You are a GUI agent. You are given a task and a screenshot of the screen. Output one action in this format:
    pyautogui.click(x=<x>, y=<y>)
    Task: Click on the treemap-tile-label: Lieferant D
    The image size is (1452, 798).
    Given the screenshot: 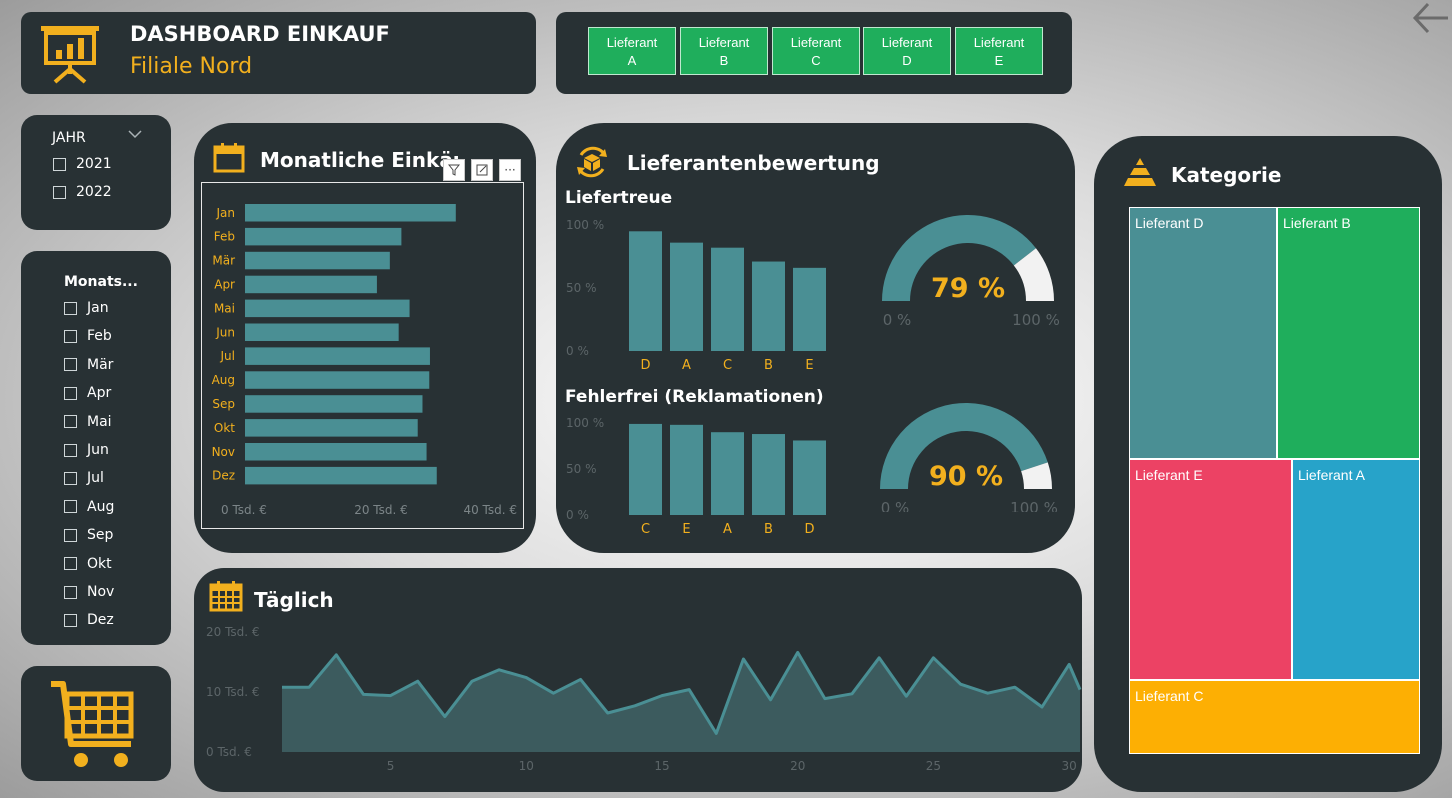 What is the action you would take?
    pyautogui.click(x=1169, y=223)
    